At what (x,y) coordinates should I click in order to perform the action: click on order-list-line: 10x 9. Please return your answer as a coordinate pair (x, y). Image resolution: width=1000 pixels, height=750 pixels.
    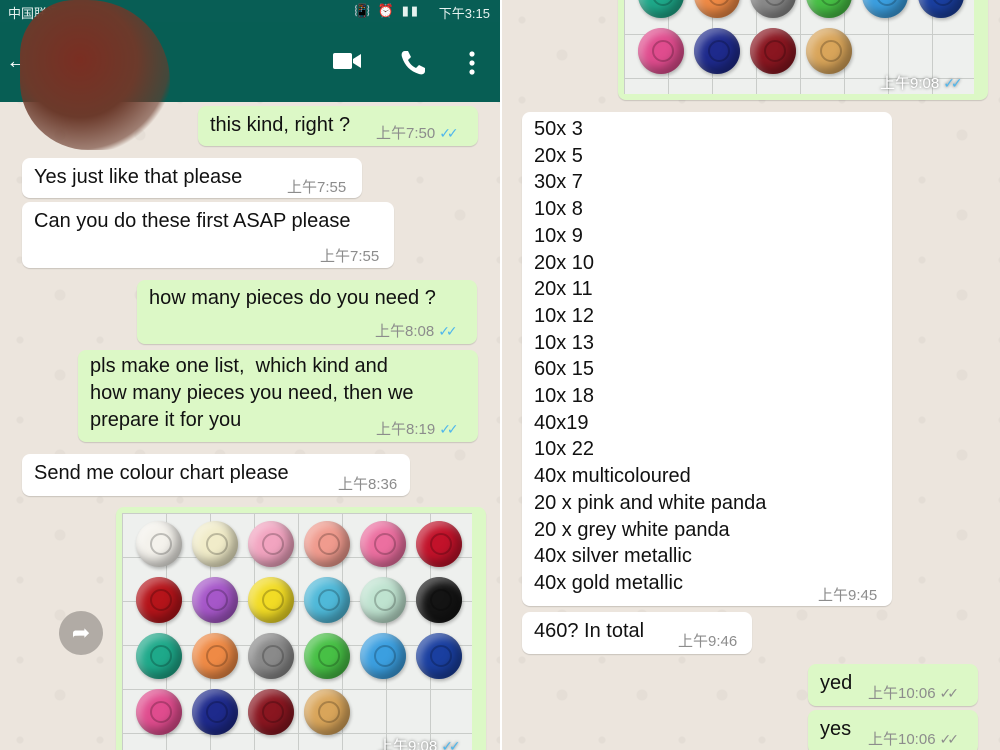
    Looking at the image, I should click on (558, 235).